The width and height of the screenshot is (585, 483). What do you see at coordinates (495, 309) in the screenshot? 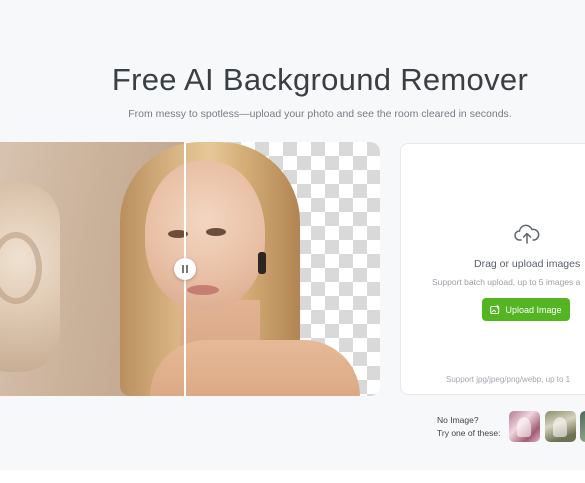
I see `image-upload-icon` at bounding box center [495, 309].